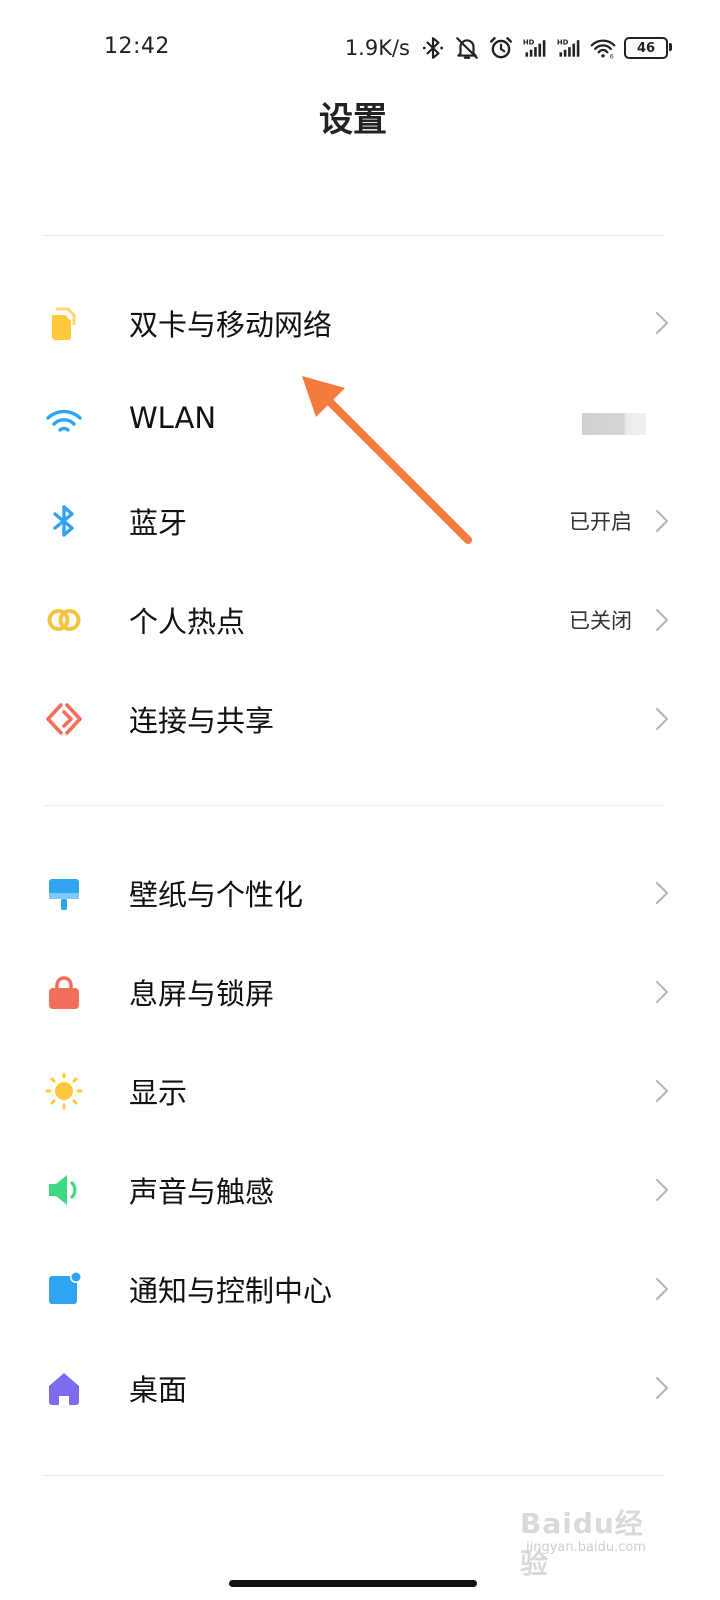 Image resolution: width=720 pixels, height=1600 pixels. What do you see at coordinates (360, 620) in the screenshot?
I see `settings-item-hotspot: 个人热点 已关闭` at bounding box center [360, 620].